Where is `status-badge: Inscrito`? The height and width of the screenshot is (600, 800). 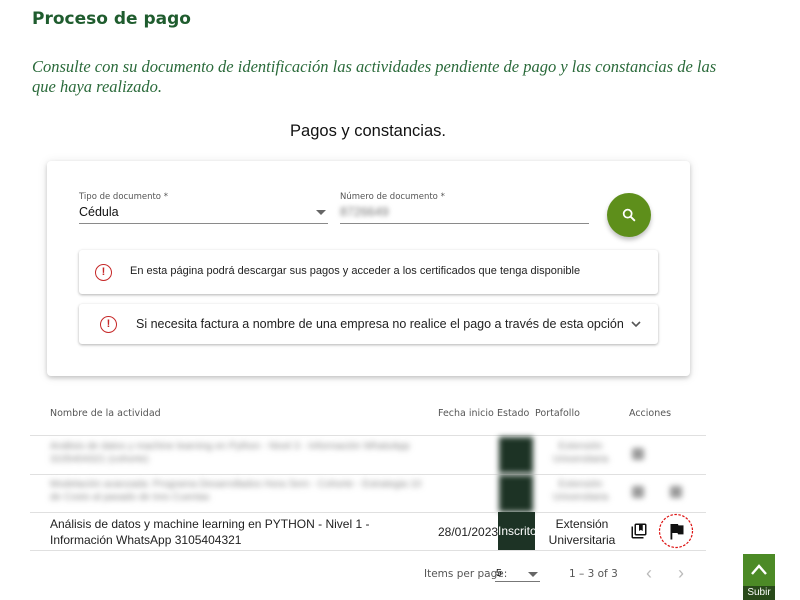
status-badge: Inscrito is located at coordinates (517, 531).